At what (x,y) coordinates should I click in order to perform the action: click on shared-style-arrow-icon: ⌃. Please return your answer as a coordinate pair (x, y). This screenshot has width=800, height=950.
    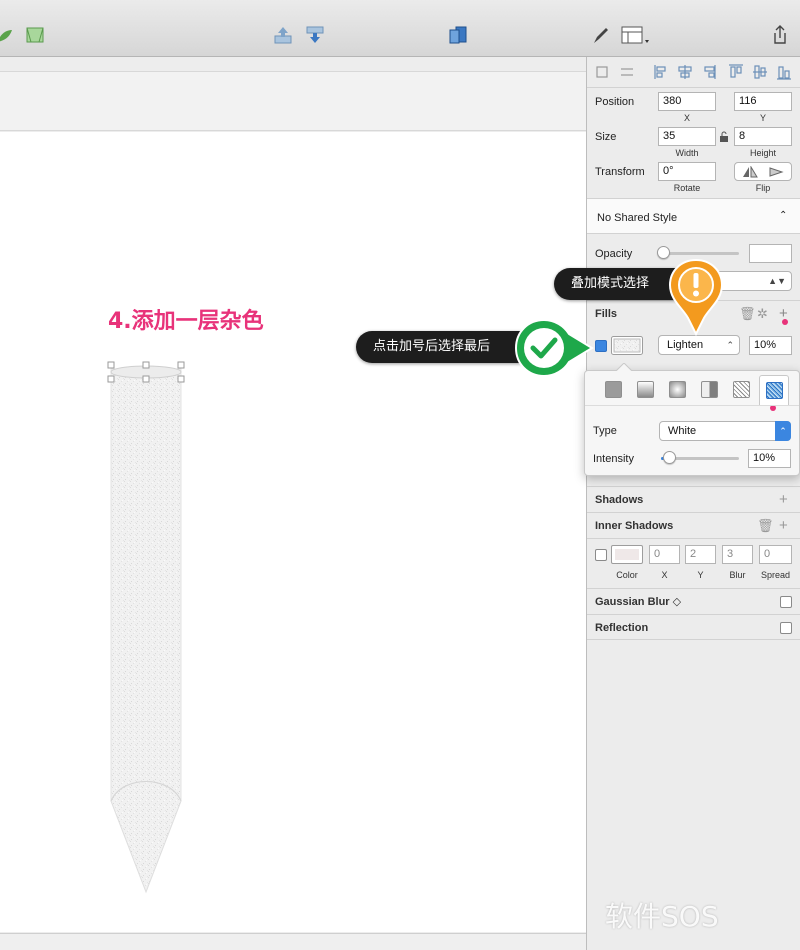
    Looking at the image, I should click on (783, 215).